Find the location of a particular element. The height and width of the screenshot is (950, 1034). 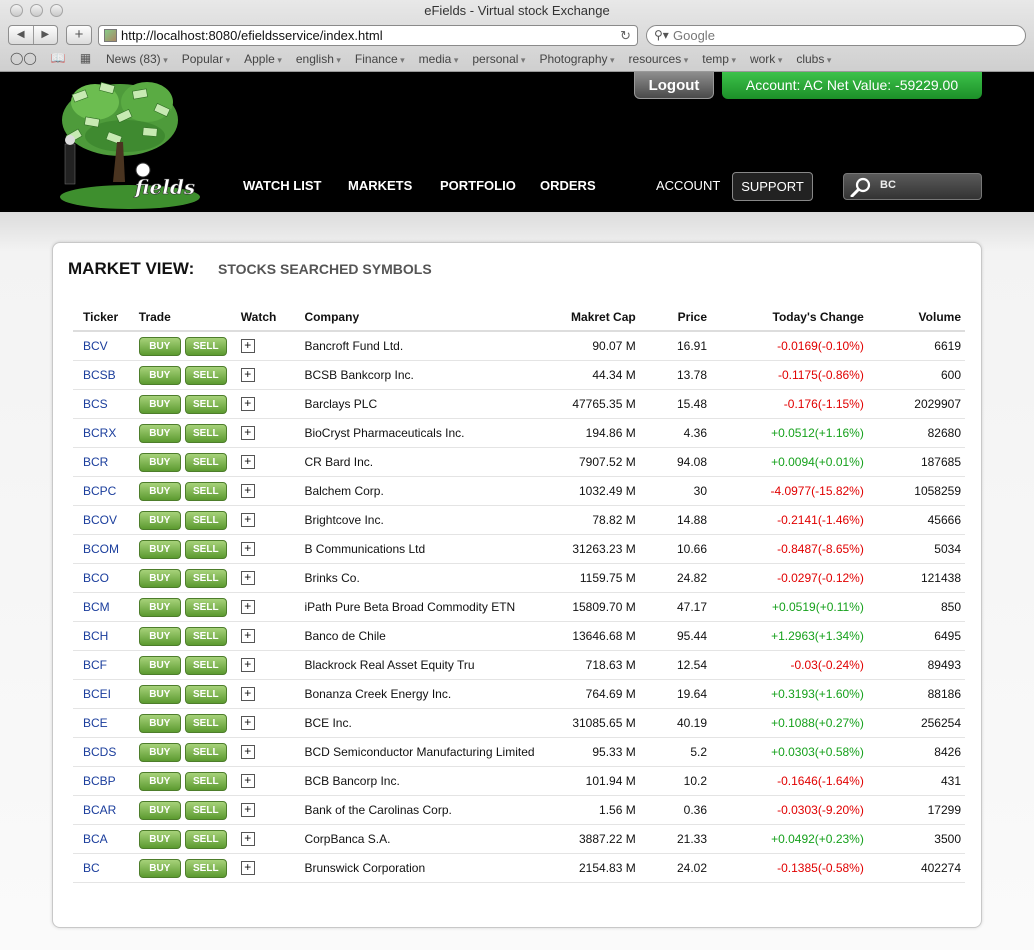

logout-button: Logout is located at coordinates (674, 85).